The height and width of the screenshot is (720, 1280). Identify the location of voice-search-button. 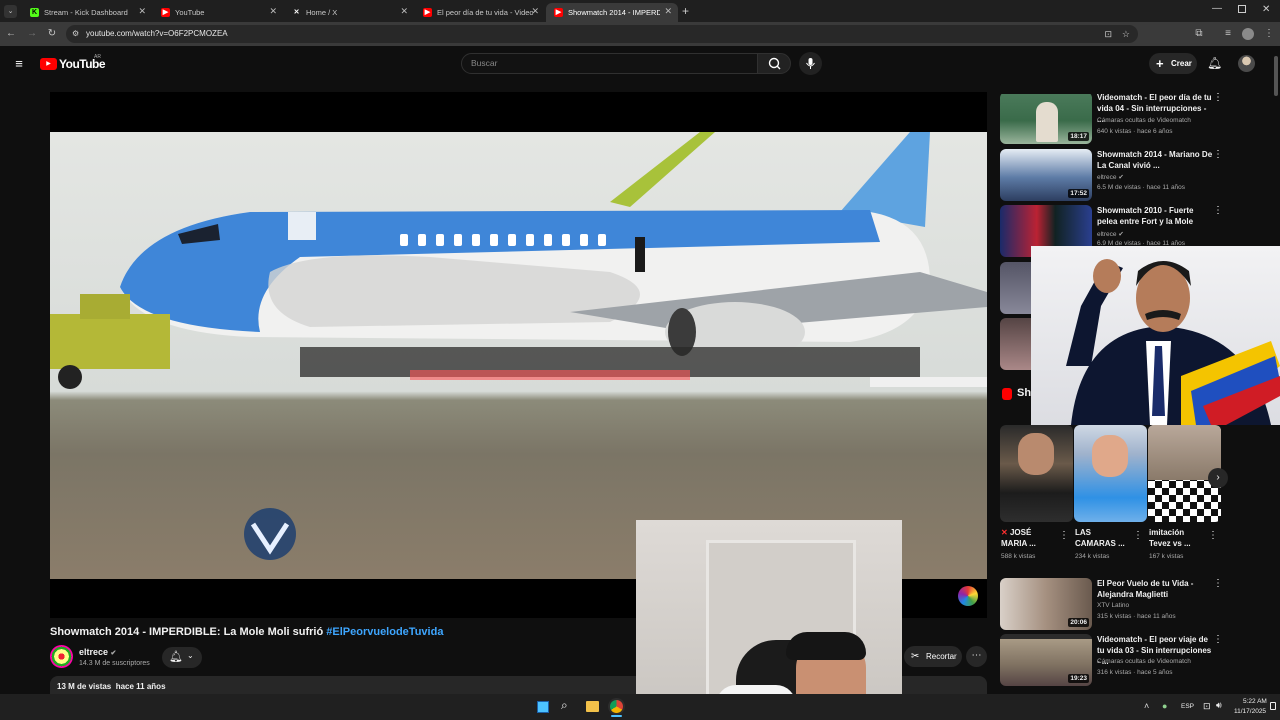
(810, 63).